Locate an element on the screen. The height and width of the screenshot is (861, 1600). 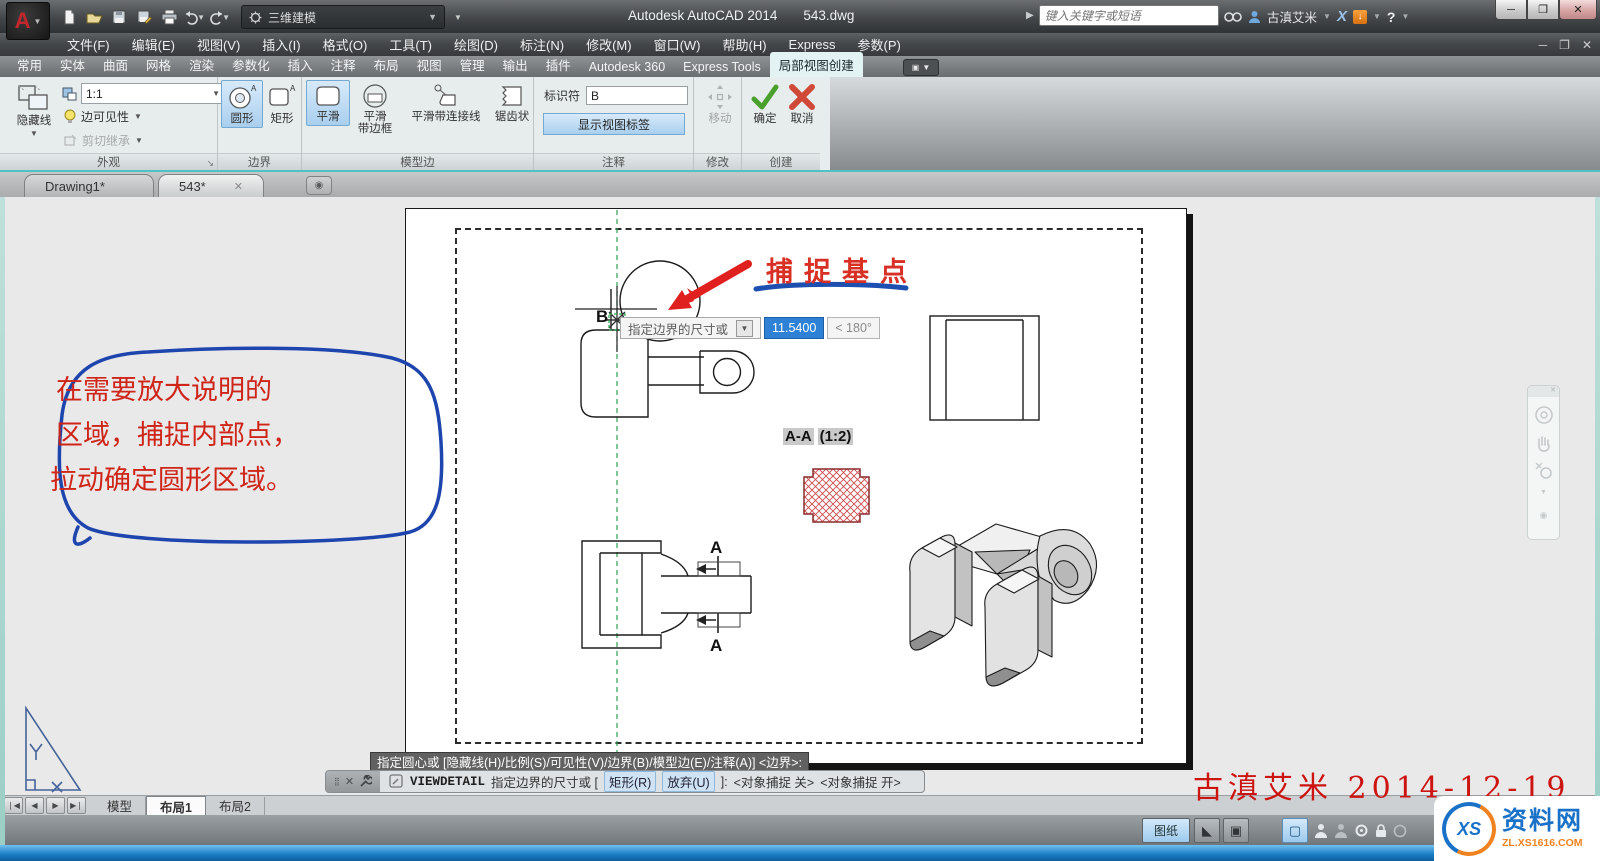
smooth-with-border-button: 平滑 带边框 is located at coordinates (375, 109).